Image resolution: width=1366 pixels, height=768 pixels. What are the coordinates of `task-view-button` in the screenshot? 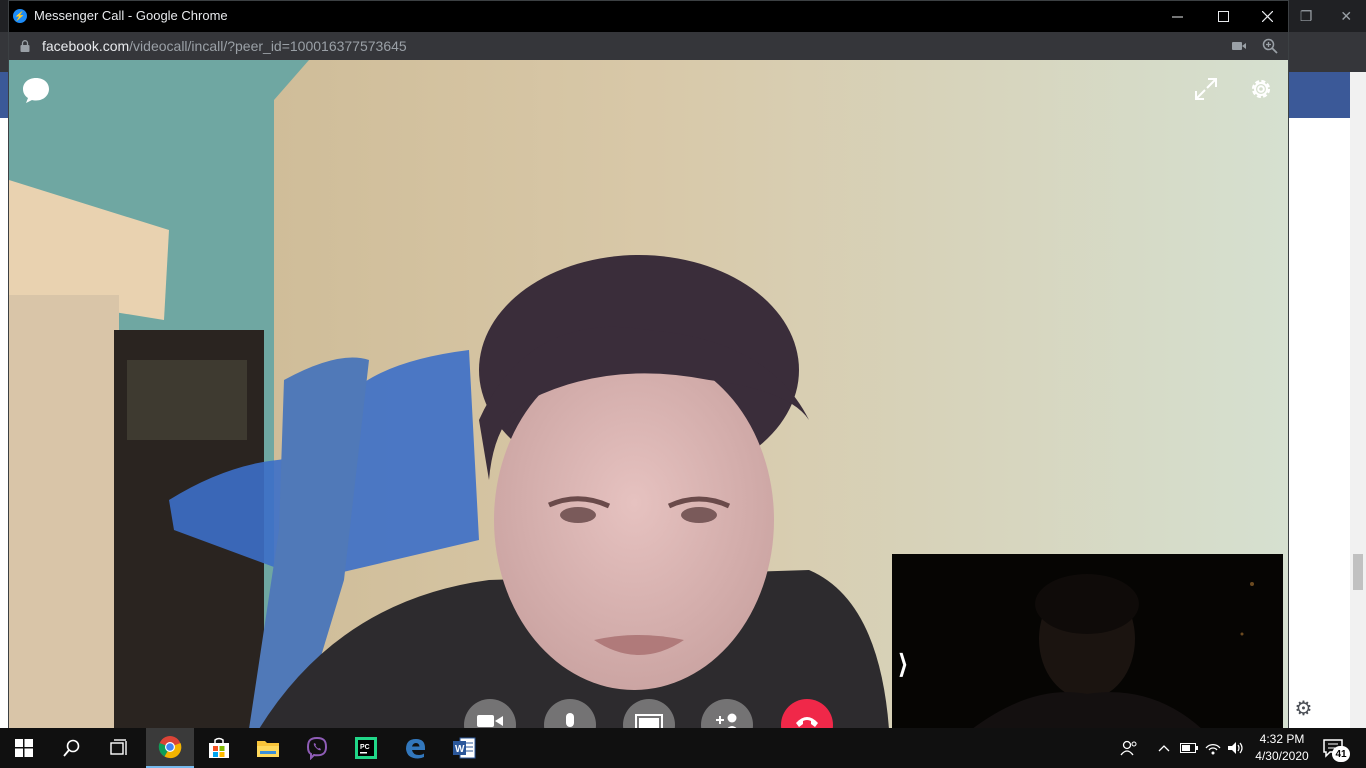 It's located at (120, 748).